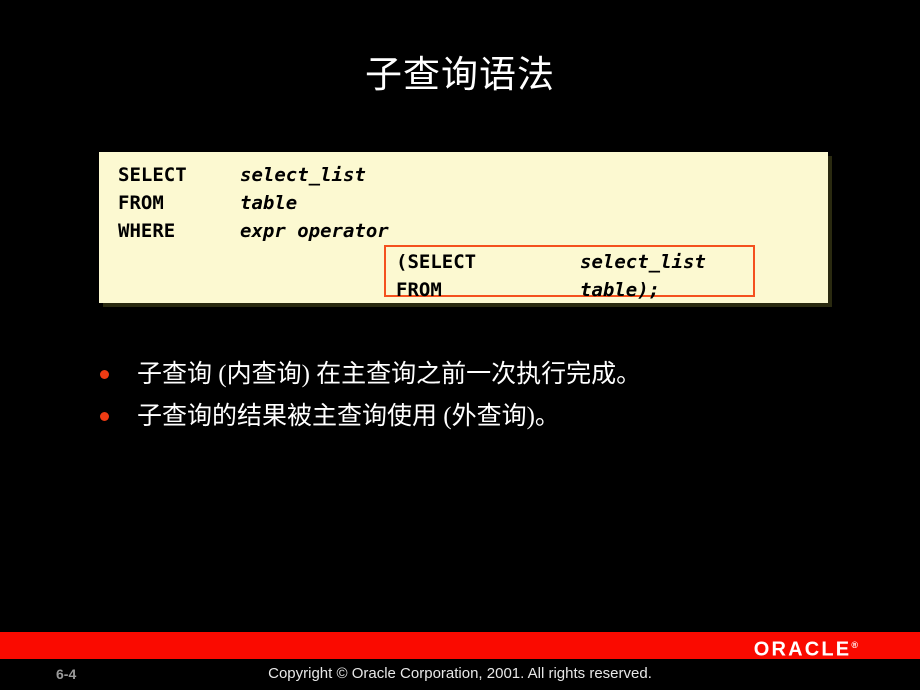 The height and width of the screenshot is (690, 920). I want to click on oracle-logo: ORACLE®, so click(806, 647).